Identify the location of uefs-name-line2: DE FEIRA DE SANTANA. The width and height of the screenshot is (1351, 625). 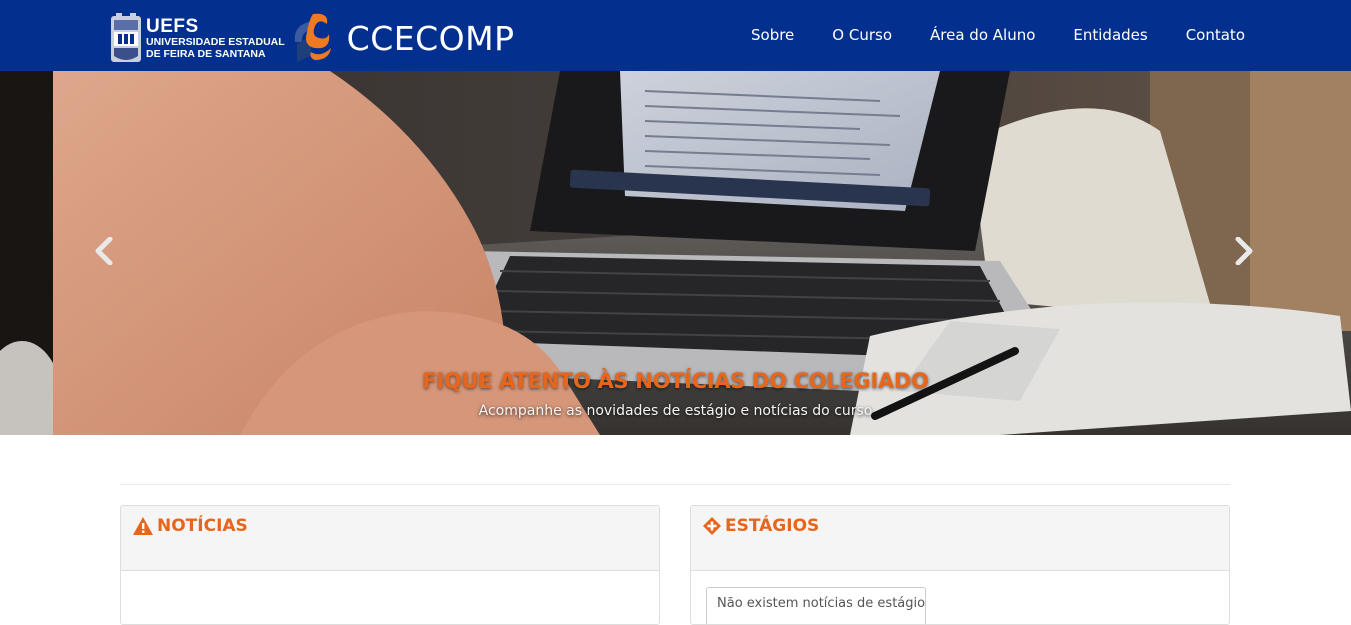
(206, 53).